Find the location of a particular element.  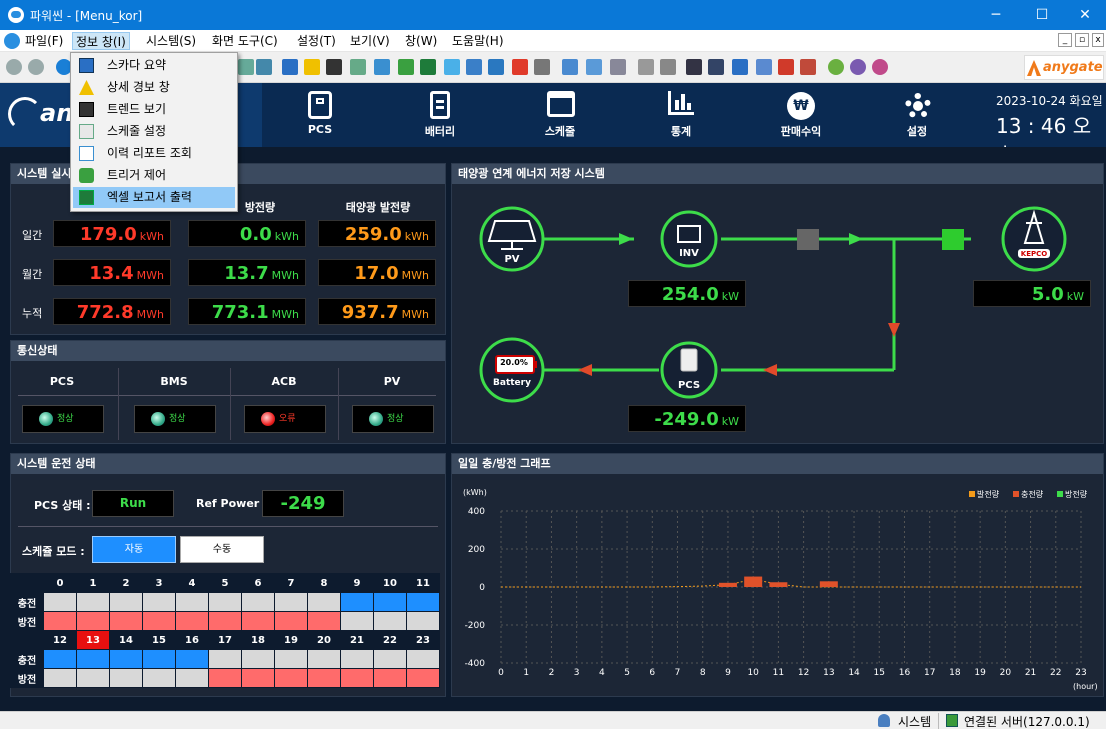

trend-icon is located at coordinates (334, 67).